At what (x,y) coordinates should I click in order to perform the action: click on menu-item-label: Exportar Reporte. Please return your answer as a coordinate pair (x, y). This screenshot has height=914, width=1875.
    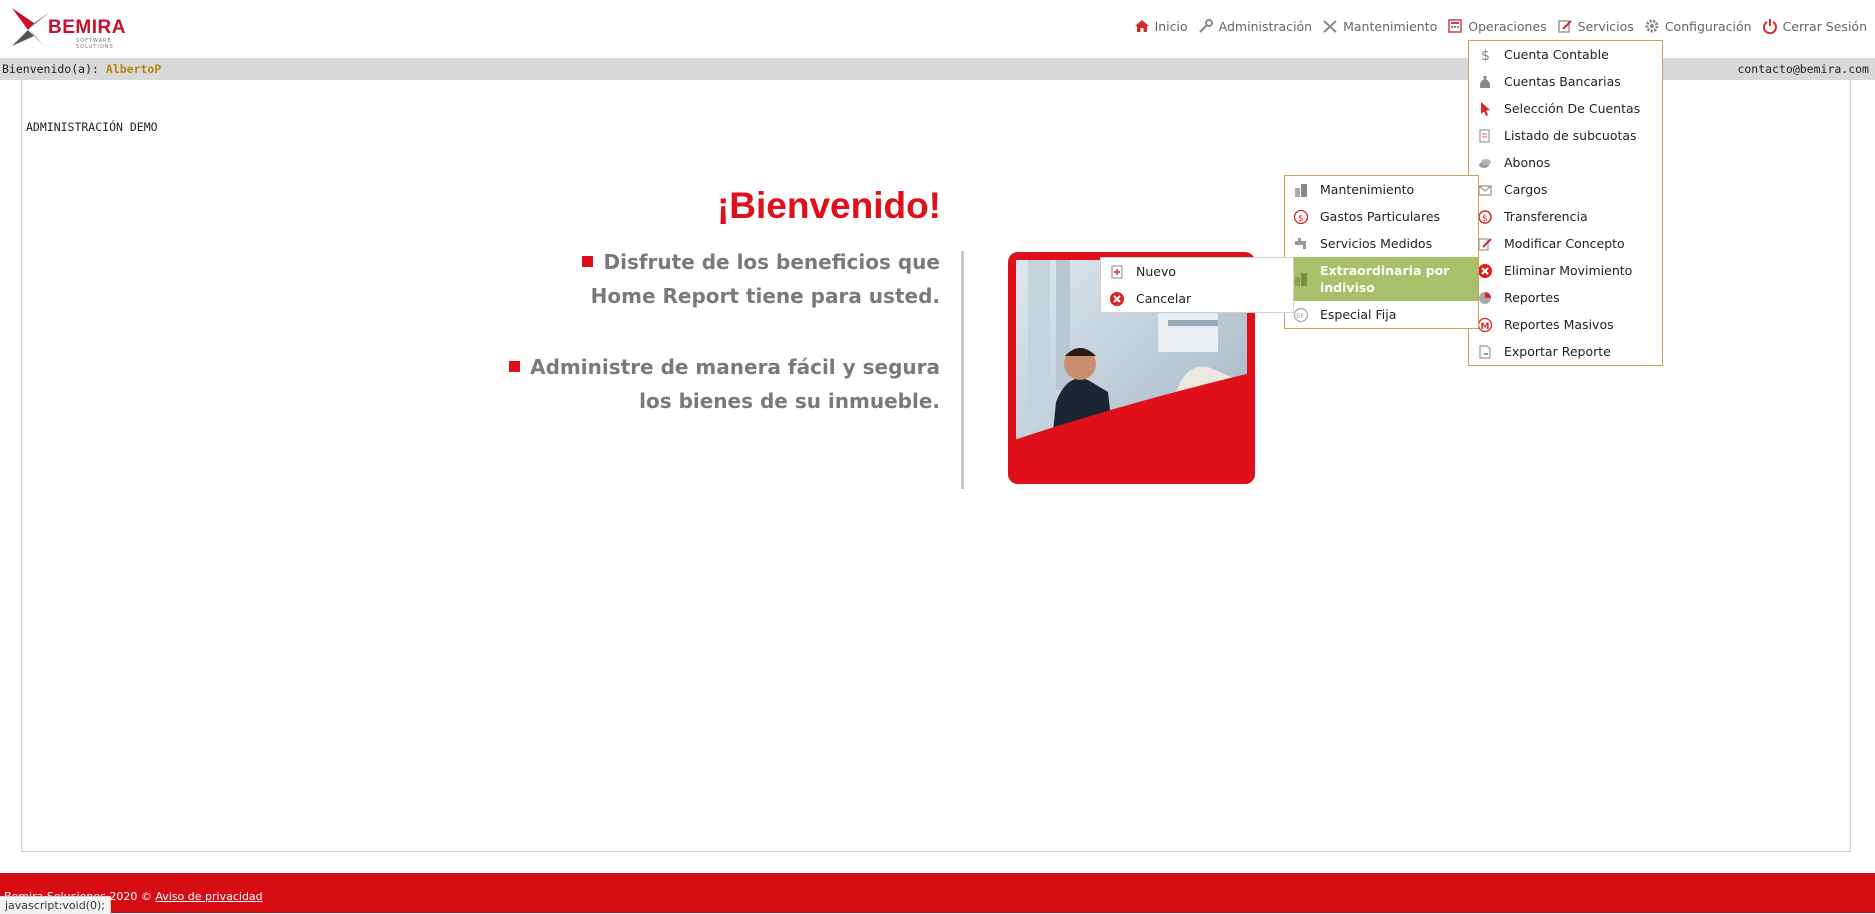
    Looking at the image, I should click on (1557, 351).